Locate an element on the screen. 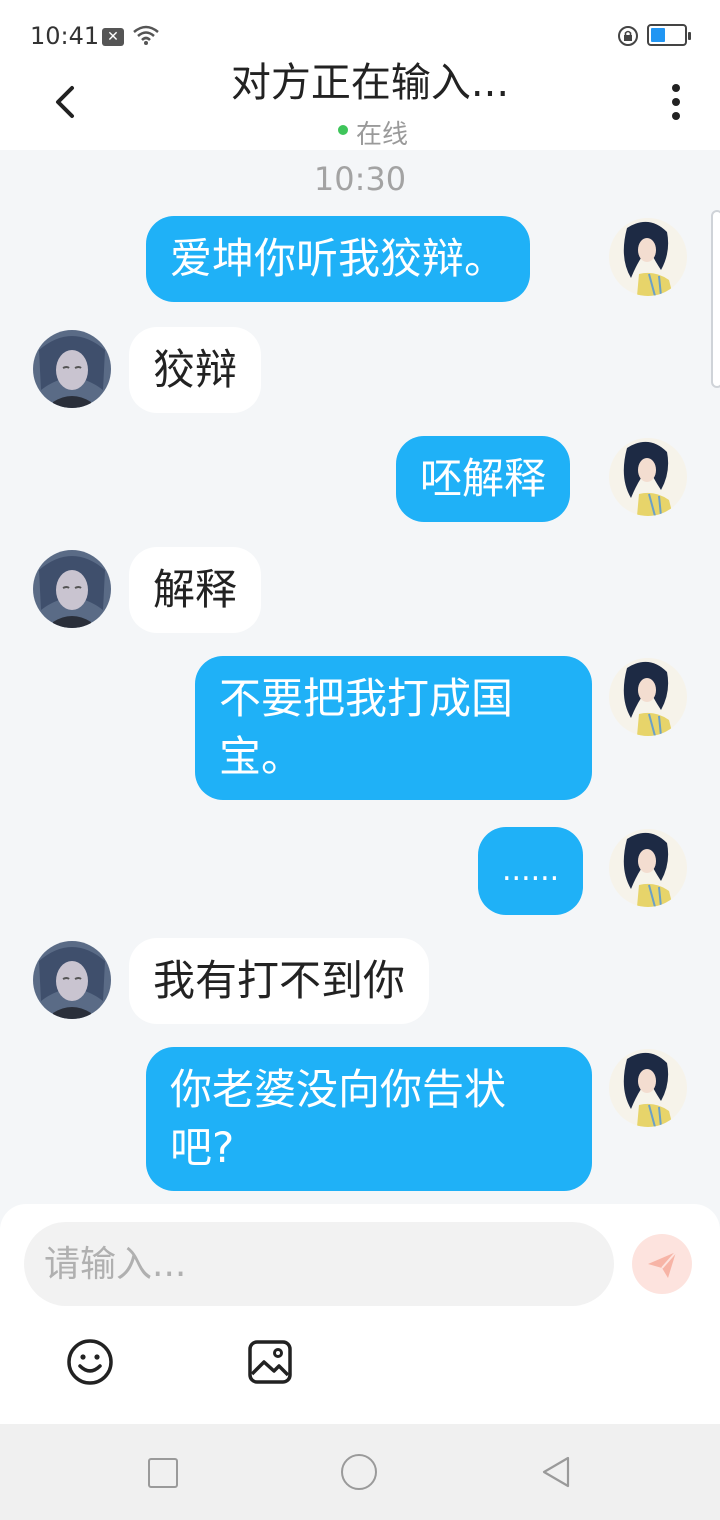 The image size is (720, 1520). emoji-icon is located at coordinates (90, 1362).